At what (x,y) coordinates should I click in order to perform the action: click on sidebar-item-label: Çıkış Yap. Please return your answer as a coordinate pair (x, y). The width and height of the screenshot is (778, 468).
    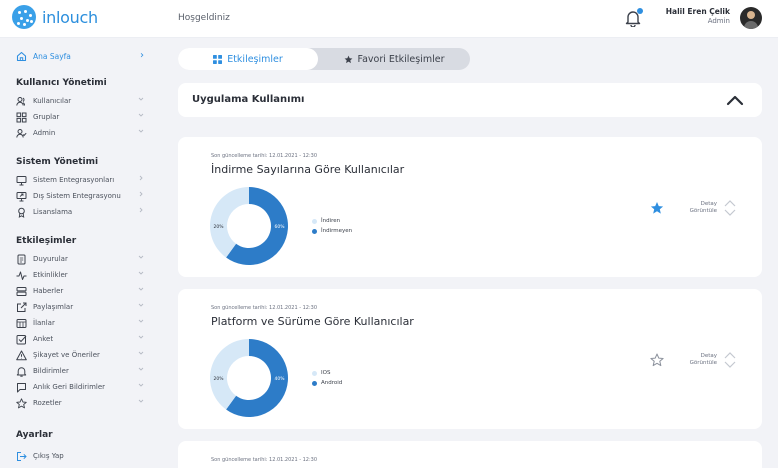
    Looking at the image, I should click on (48, 456).